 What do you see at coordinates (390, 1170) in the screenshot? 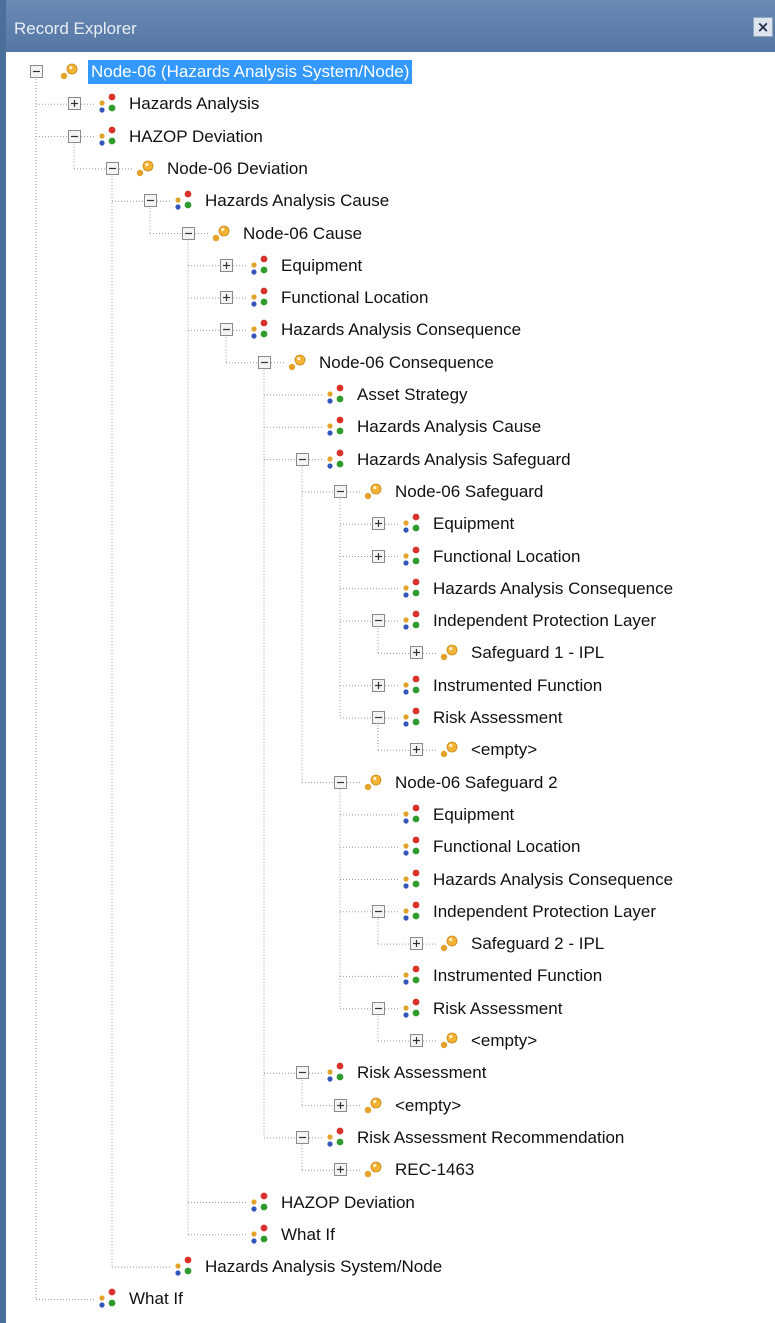
I see `tree-node: REC-1463` at bounding box center [390, 1170].